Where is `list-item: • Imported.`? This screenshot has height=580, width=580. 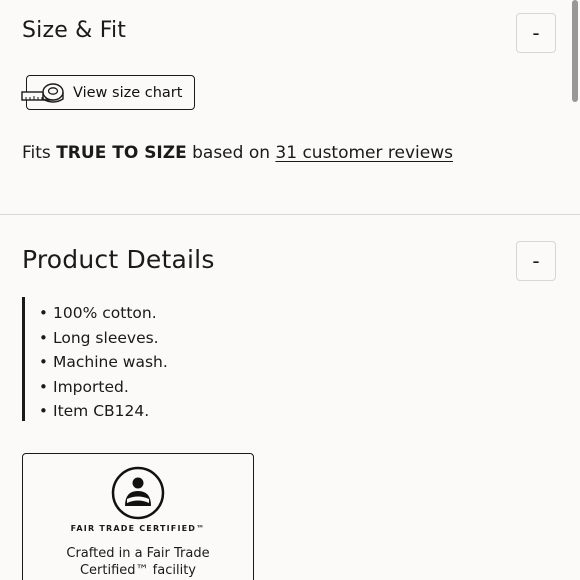 list-item: • Imported. is located at coordinates (84, 386).